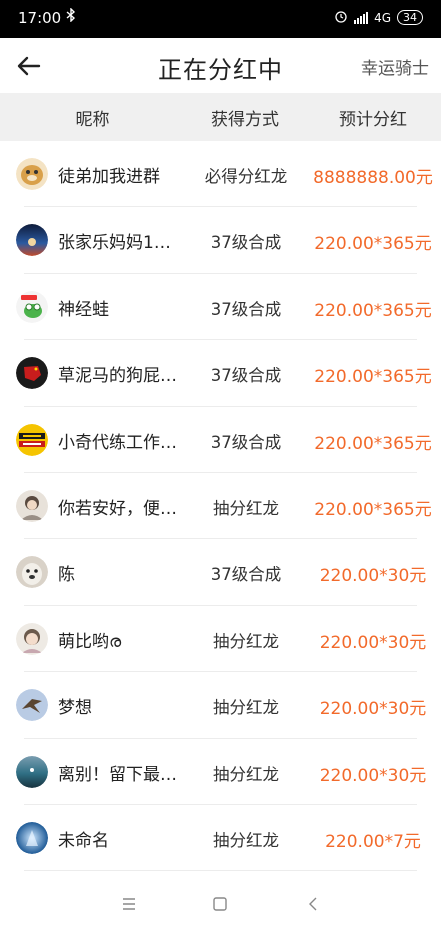  I want to click on menu-icon, so click(129, 904).